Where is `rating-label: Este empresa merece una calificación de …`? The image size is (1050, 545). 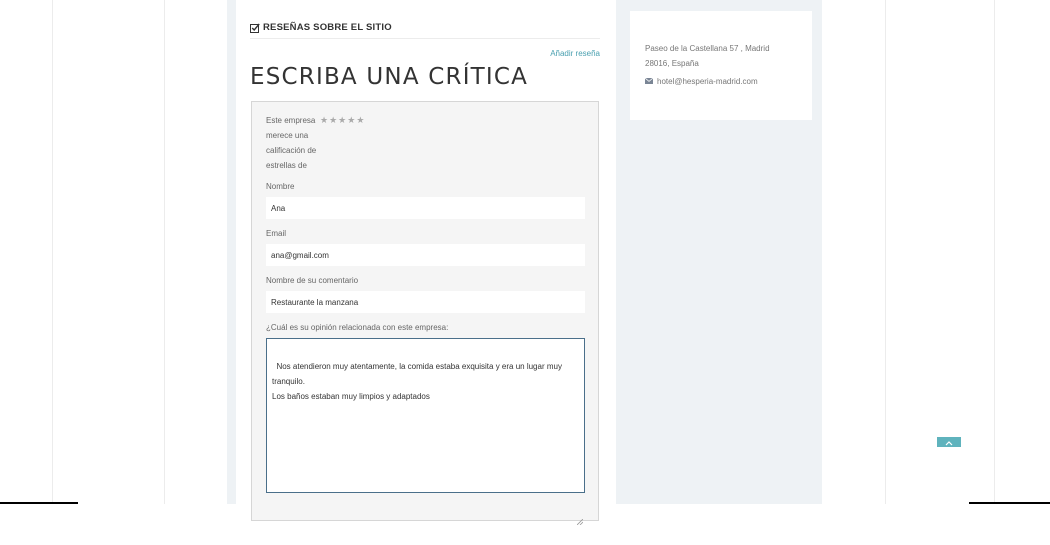
rating-label: Este empresa merece una calificación de … is located at coordinates (291, 143).